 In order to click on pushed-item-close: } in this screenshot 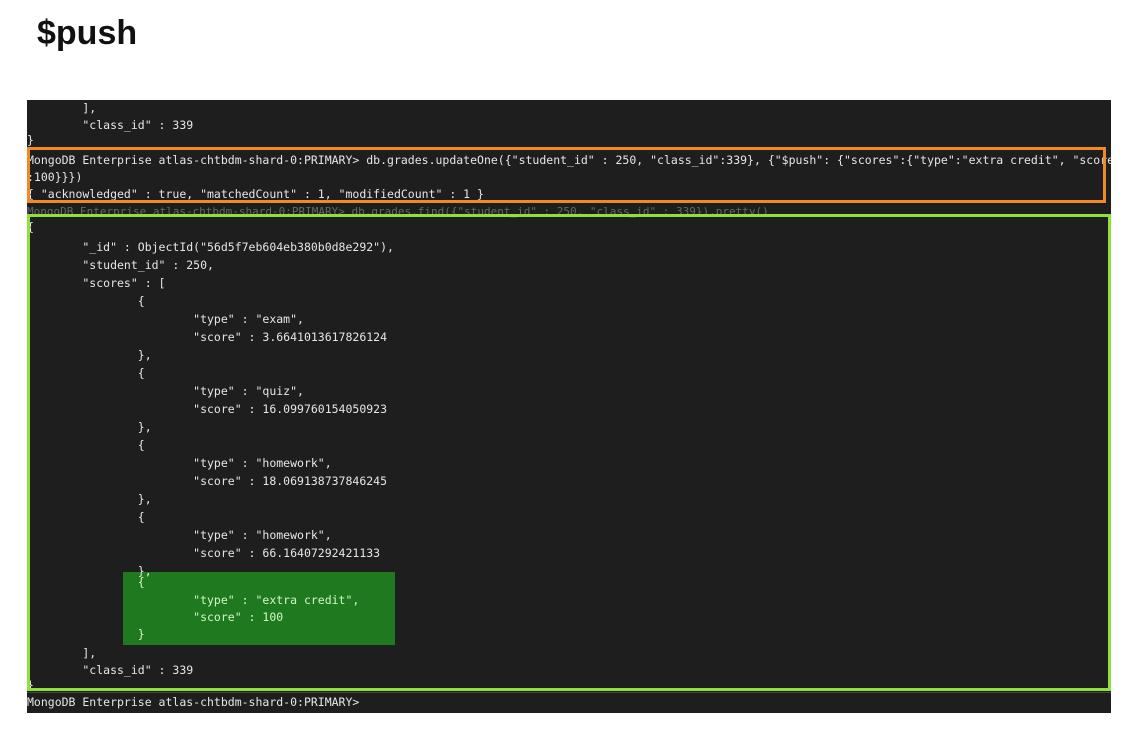, I will do `click(86, 634)`.